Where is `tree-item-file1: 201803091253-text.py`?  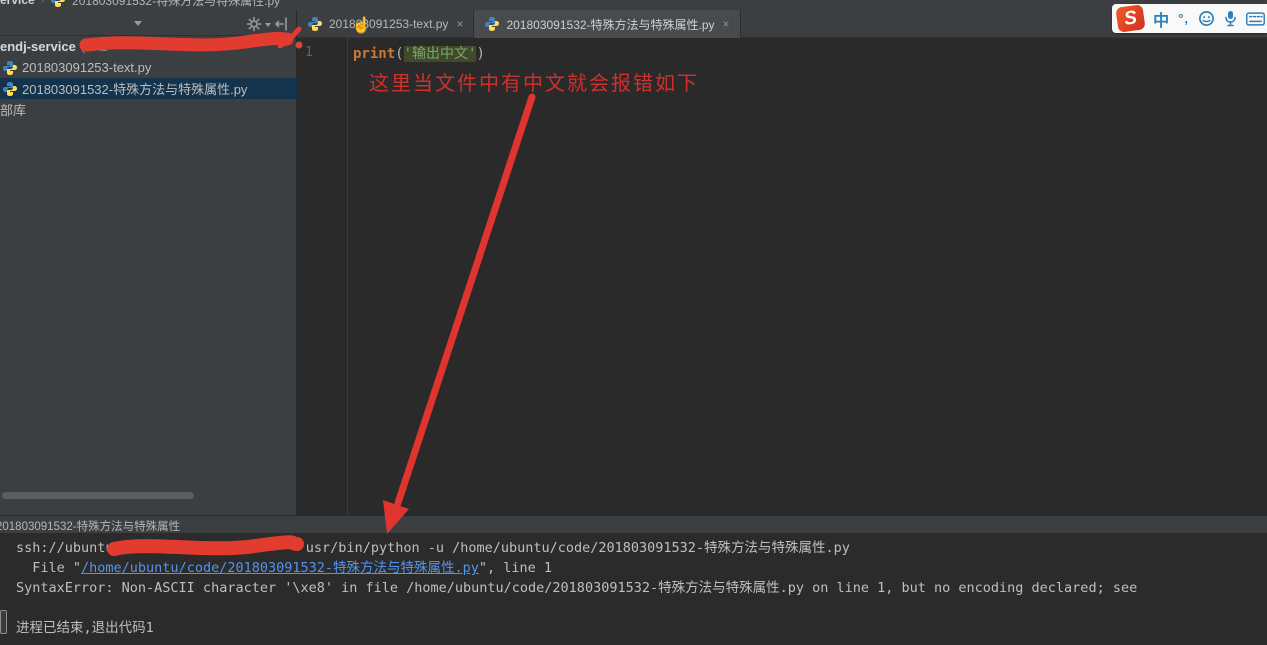 tree-item-file1: 201803091253-text.py is located at coordinates (148, 67).